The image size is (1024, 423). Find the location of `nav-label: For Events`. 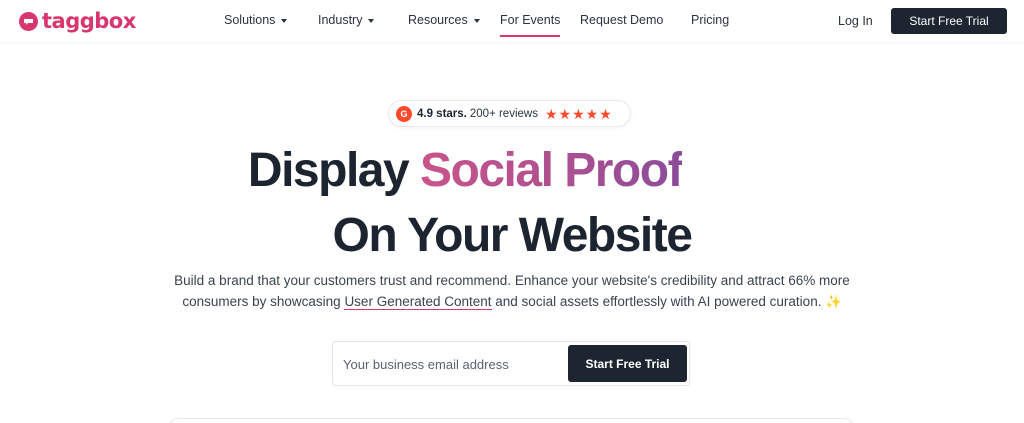

nav-label: For Events is located at coordinates (530, 20).